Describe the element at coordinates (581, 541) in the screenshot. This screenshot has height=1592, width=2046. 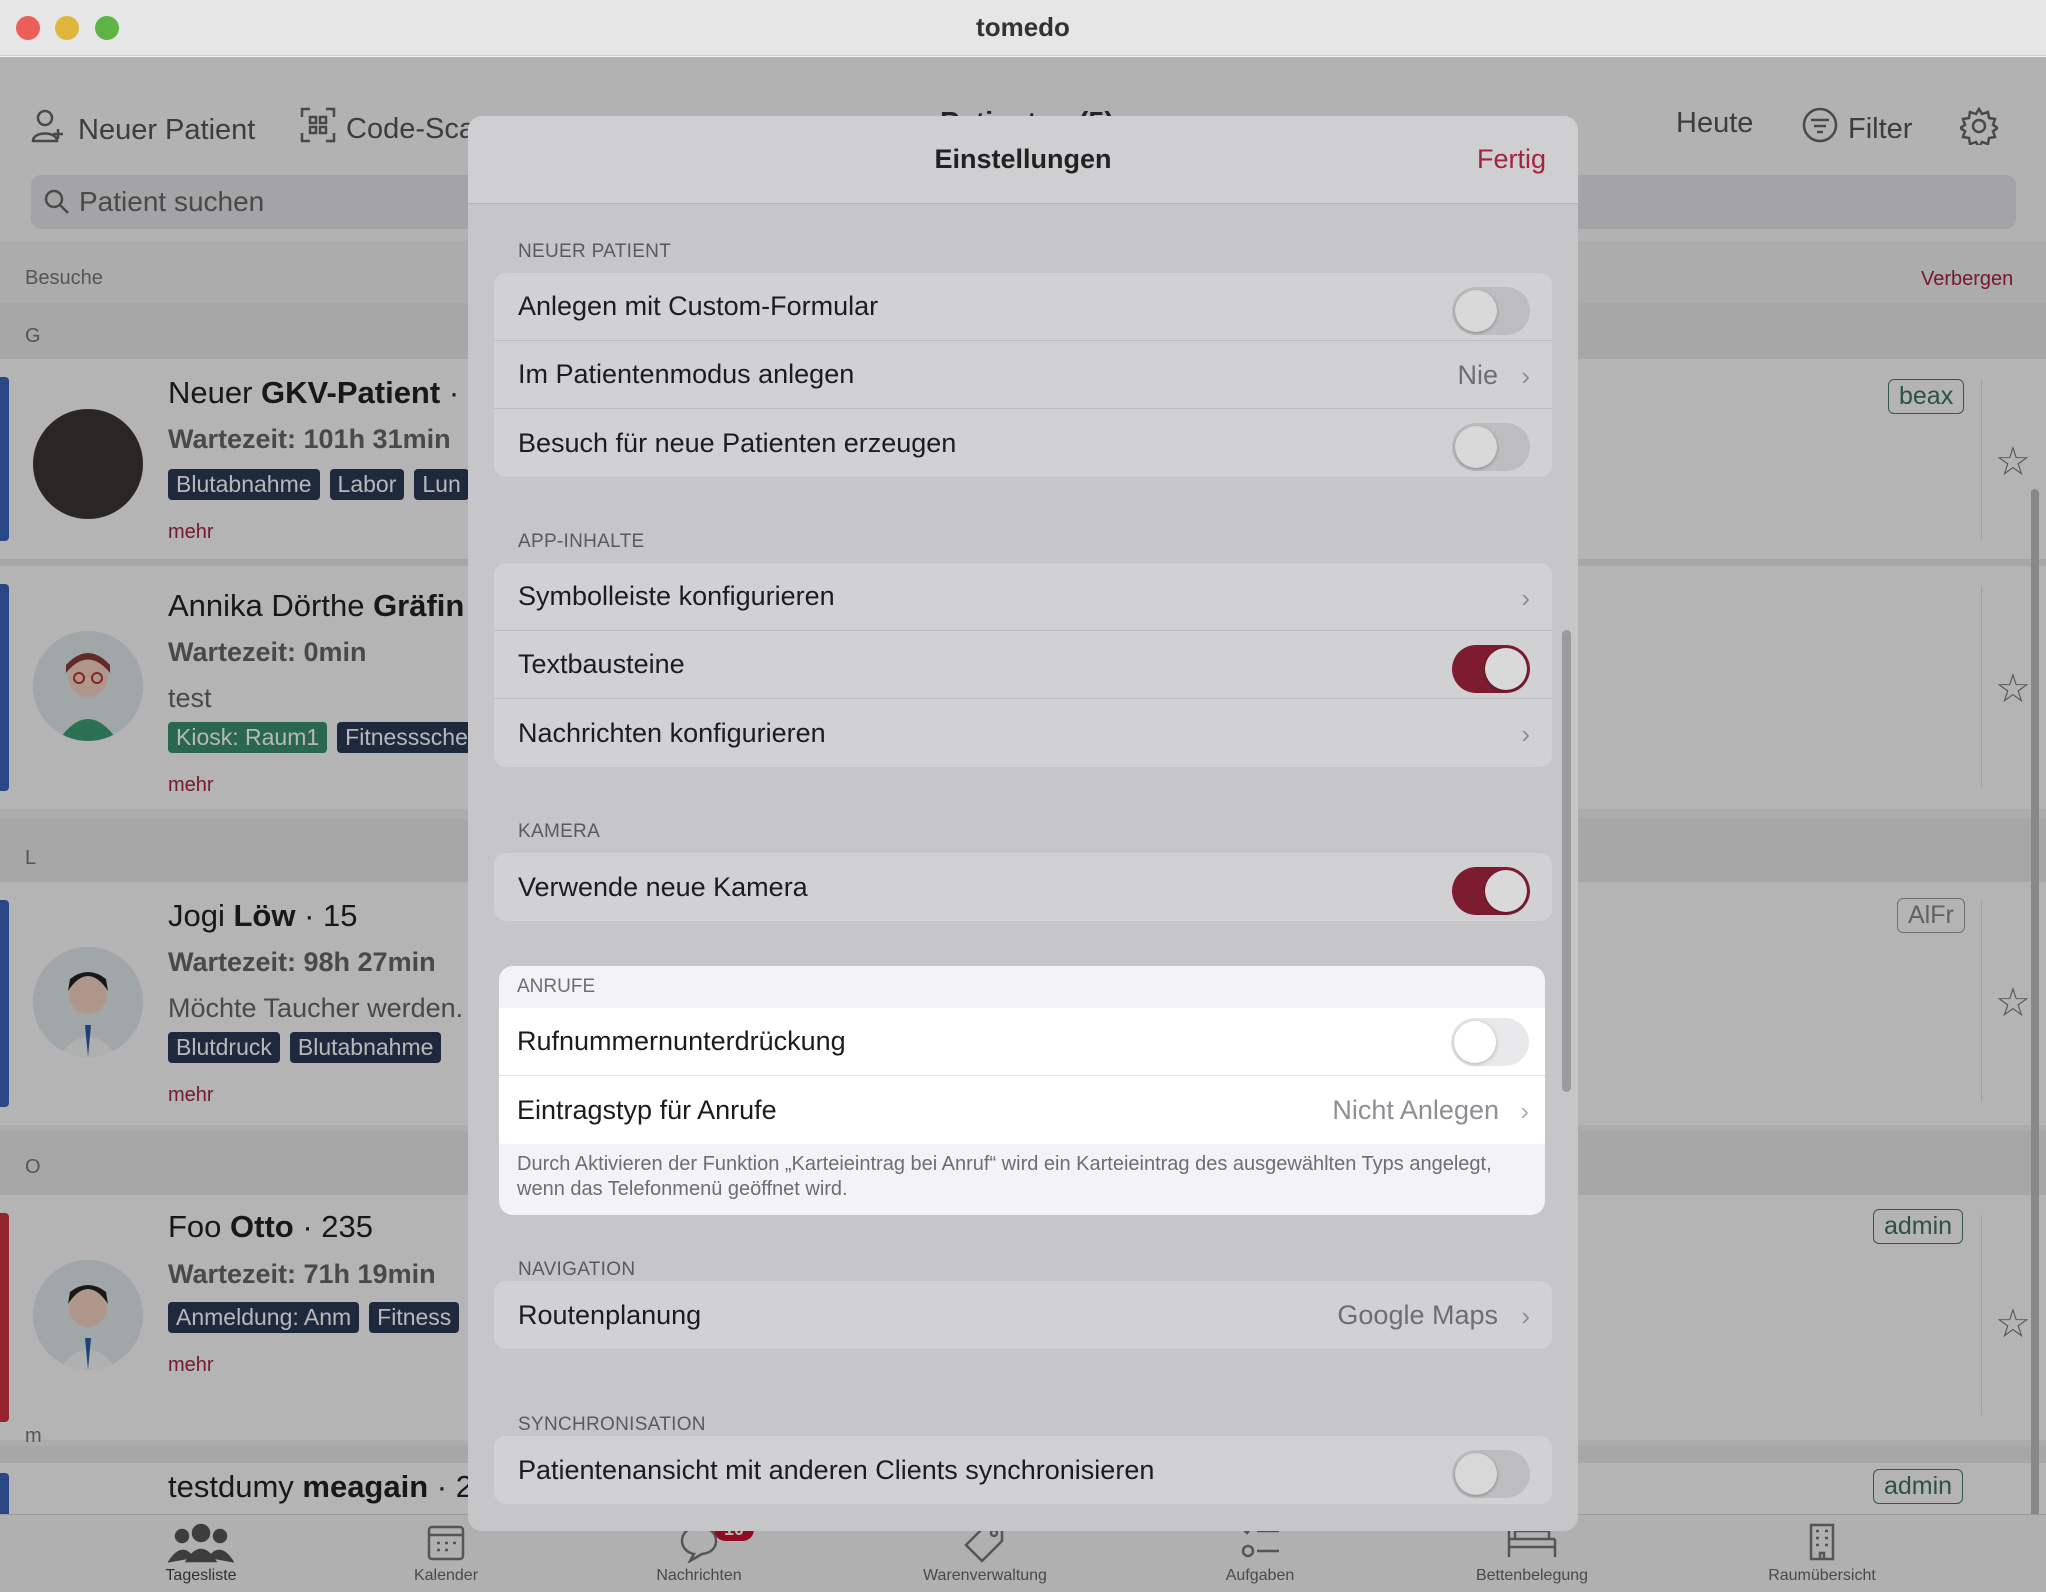
I see `section-header-app-content: APP-INHALTE` at that location.